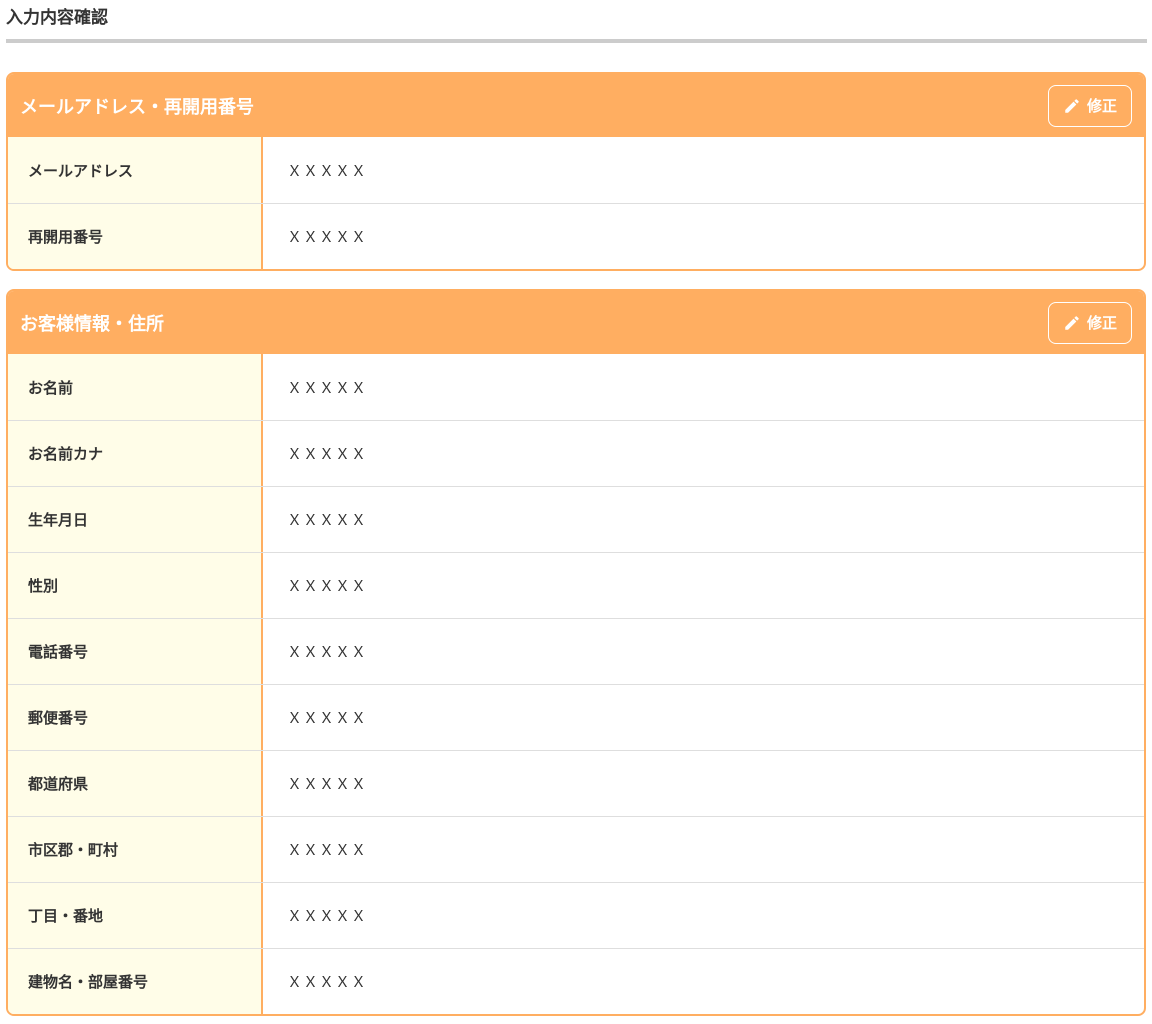 This screenshot has width=1152, height=1024. I want to click on row-label-building: 建物名・部屋番号, so click(135, 981).